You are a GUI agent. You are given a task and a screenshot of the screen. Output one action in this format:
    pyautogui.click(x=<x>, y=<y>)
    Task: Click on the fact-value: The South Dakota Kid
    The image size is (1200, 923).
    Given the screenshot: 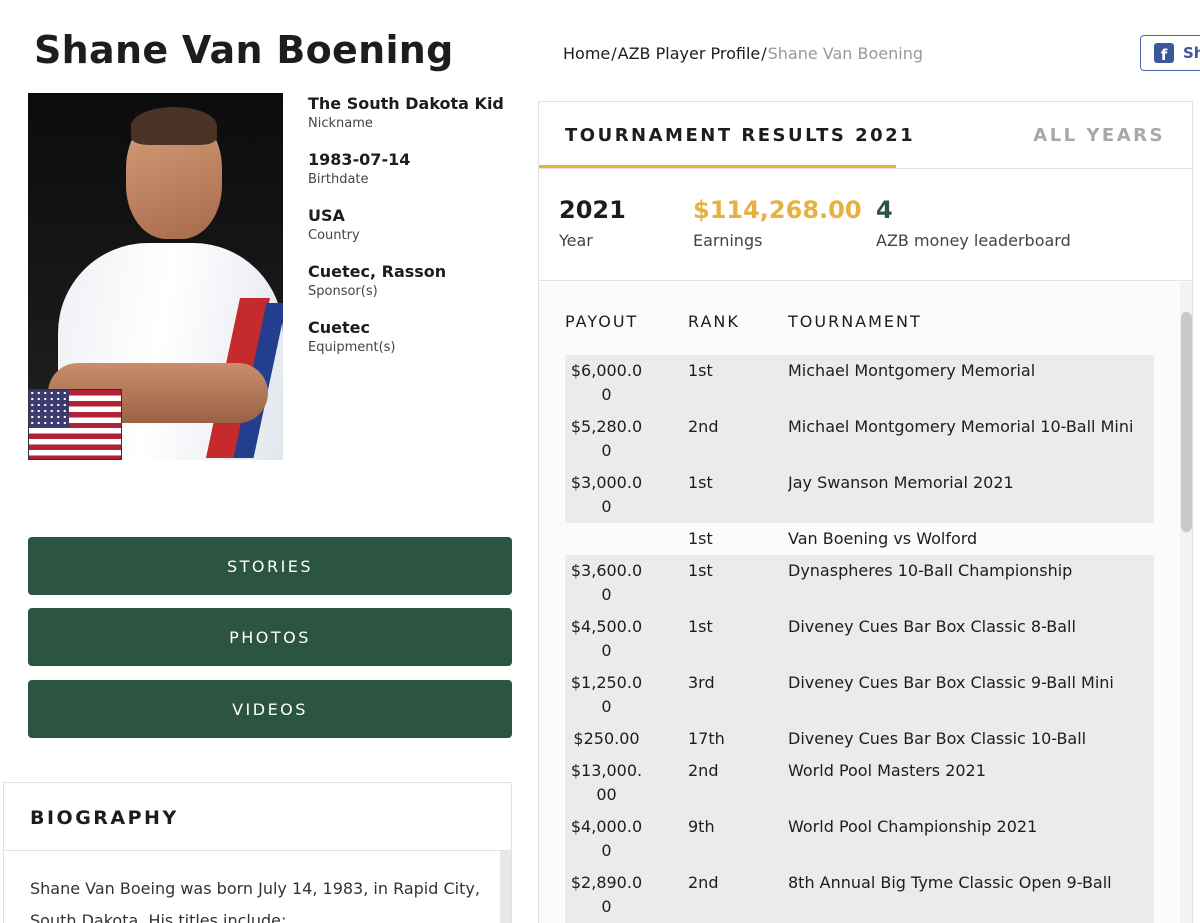 What is the action you would take?
    pyautogui.click(x=406, y=103)
    